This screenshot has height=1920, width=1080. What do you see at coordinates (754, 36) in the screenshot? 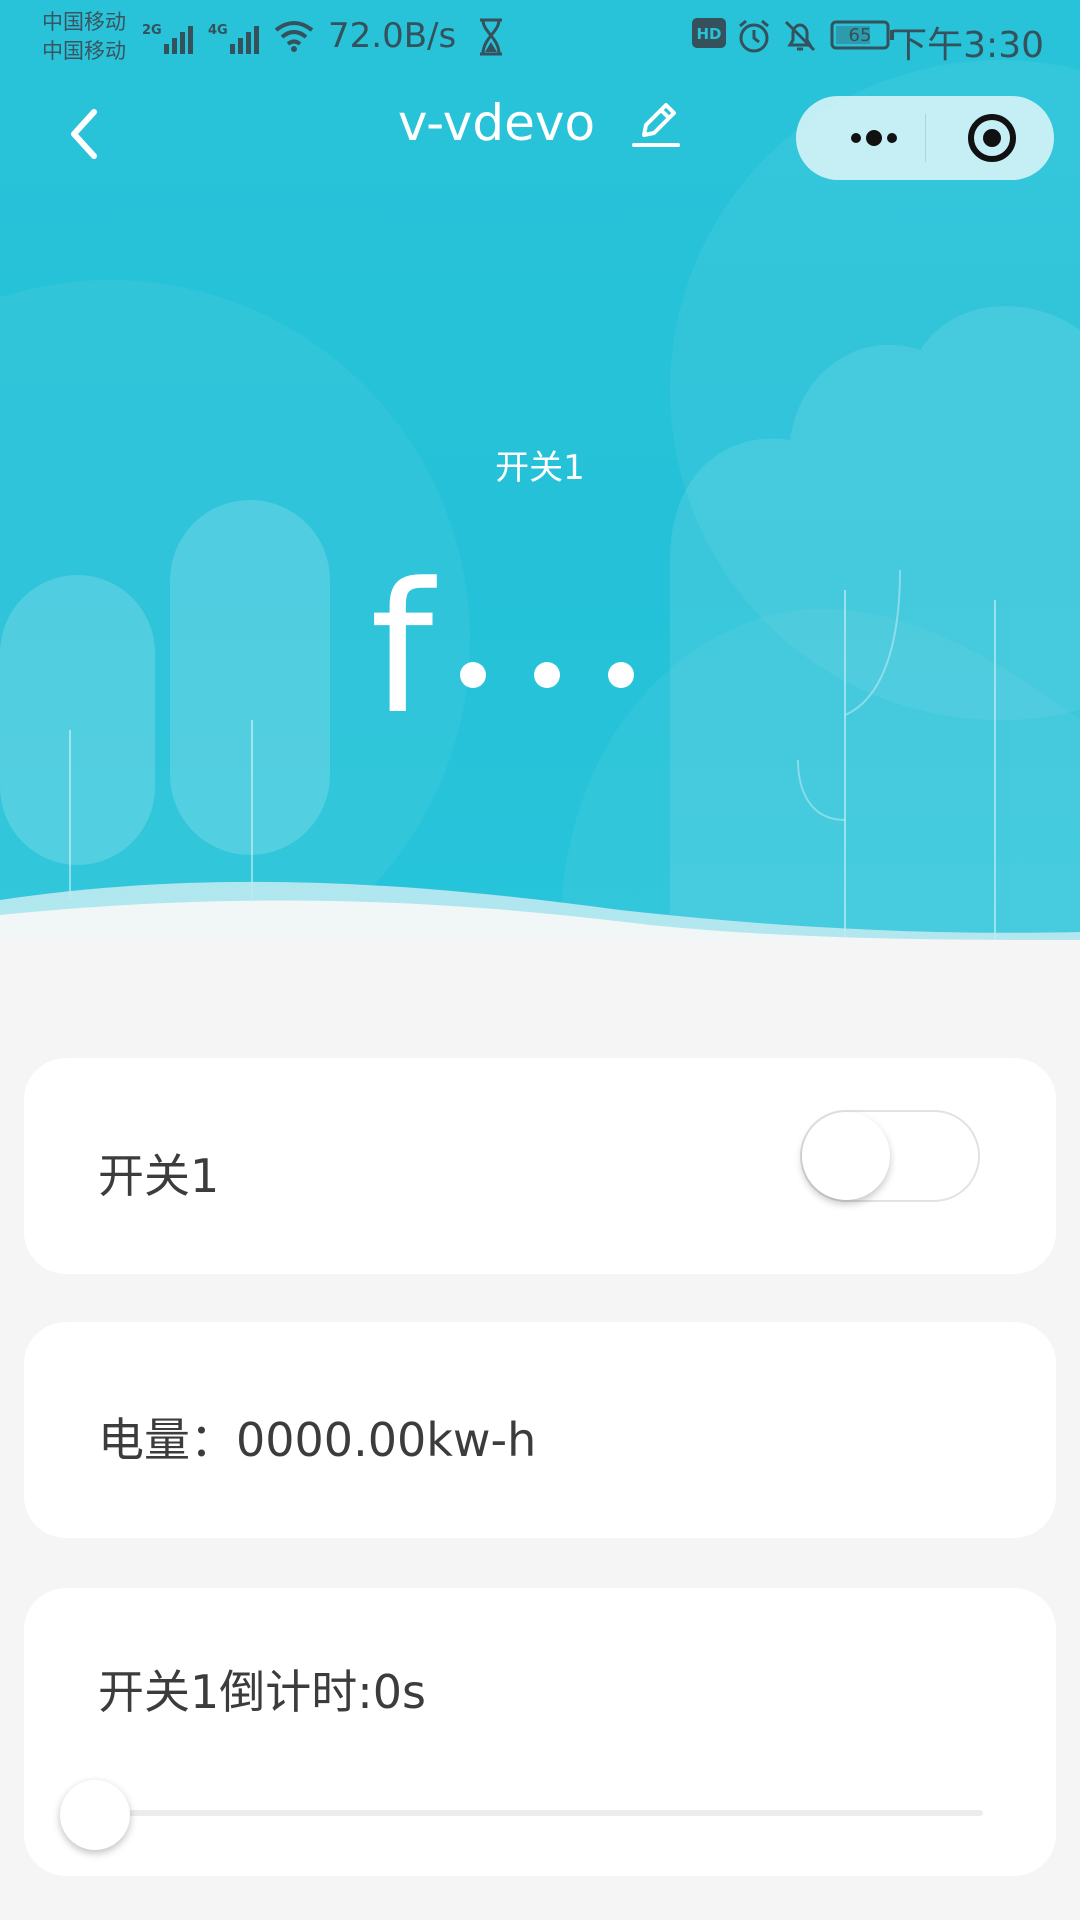
I see `alarm-icon` at bounding box center [754, 36].